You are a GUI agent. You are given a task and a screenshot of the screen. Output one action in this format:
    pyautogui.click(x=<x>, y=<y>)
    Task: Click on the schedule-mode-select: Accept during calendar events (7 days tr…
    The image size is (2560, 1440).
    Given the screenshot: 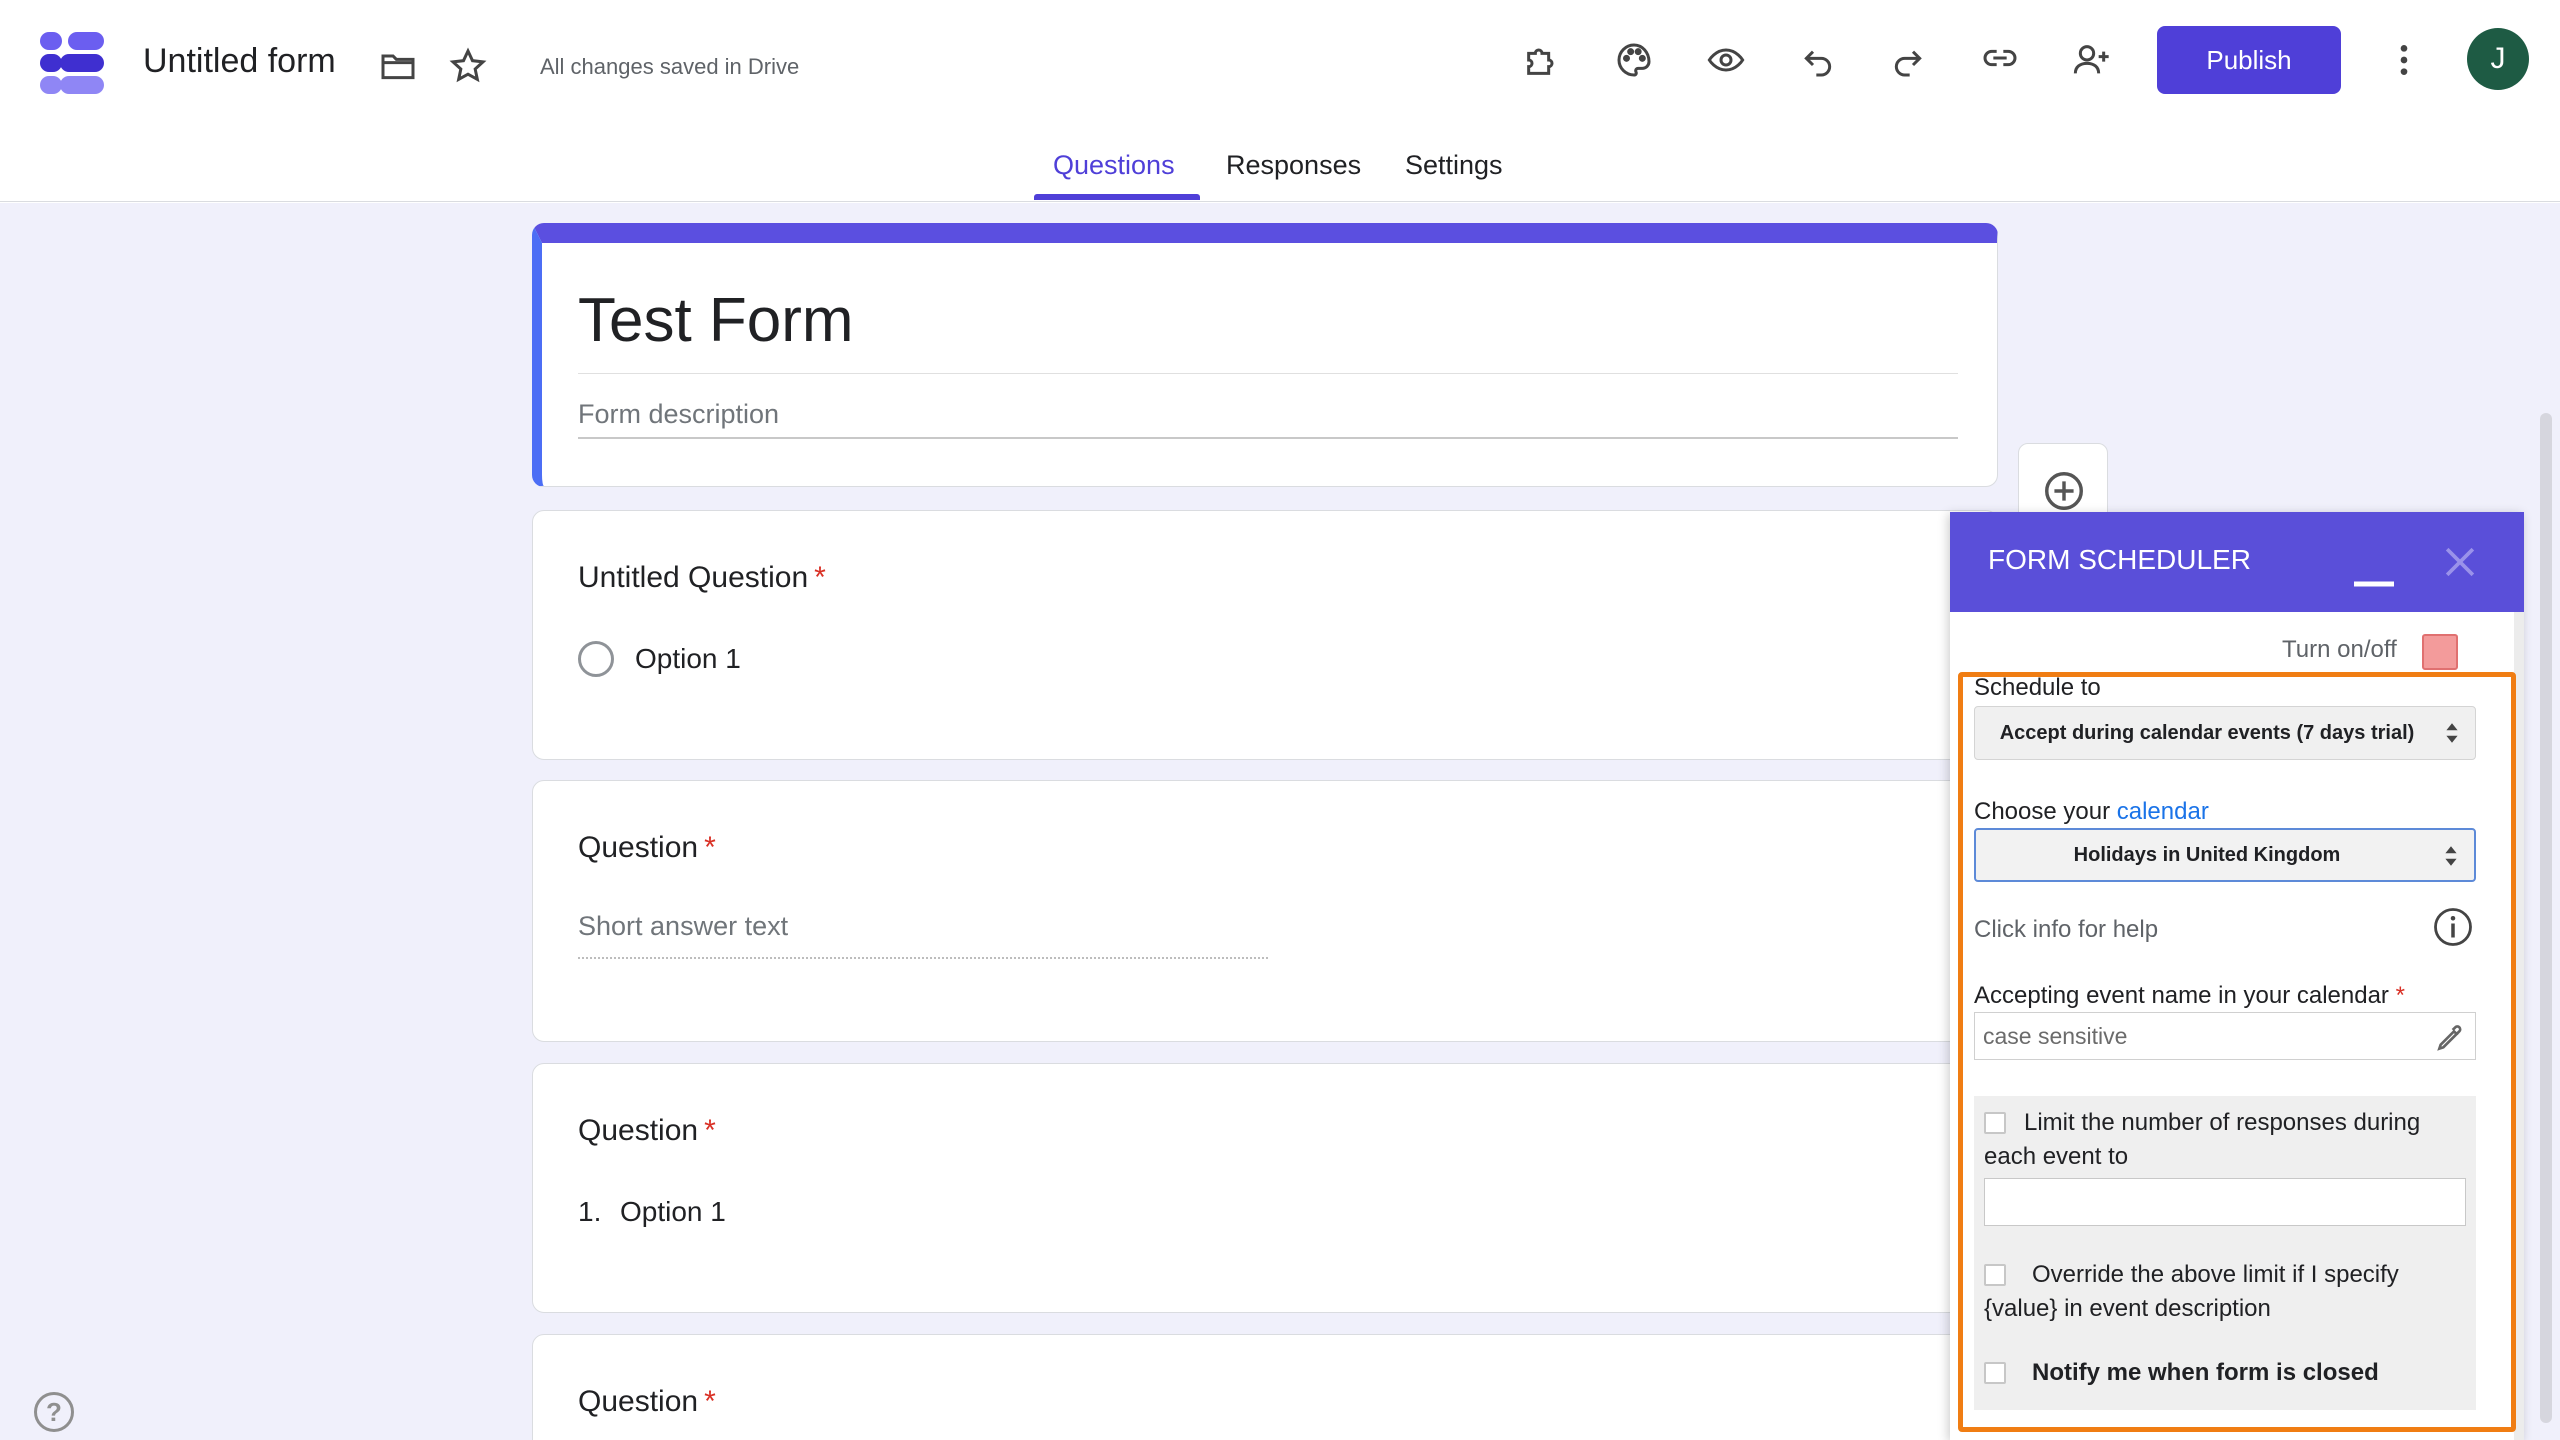 What is the action you would take?
    pyautogui.click(x=2225, y=733)
    